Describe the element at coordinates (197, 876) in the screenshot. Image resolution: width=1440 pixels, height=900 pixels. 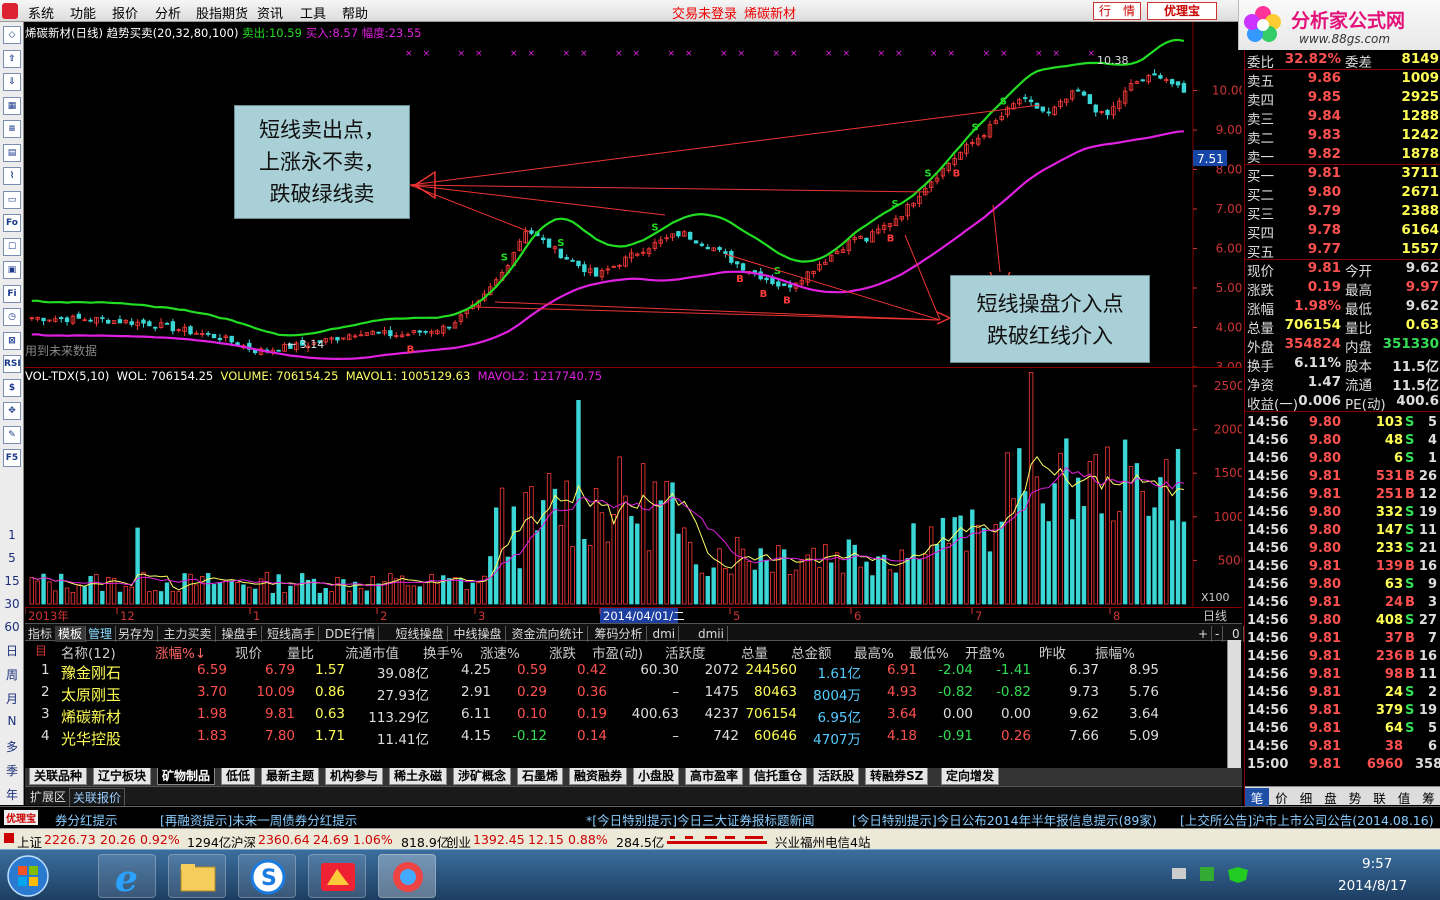
I see `taskbar-folder-icon` at that location.